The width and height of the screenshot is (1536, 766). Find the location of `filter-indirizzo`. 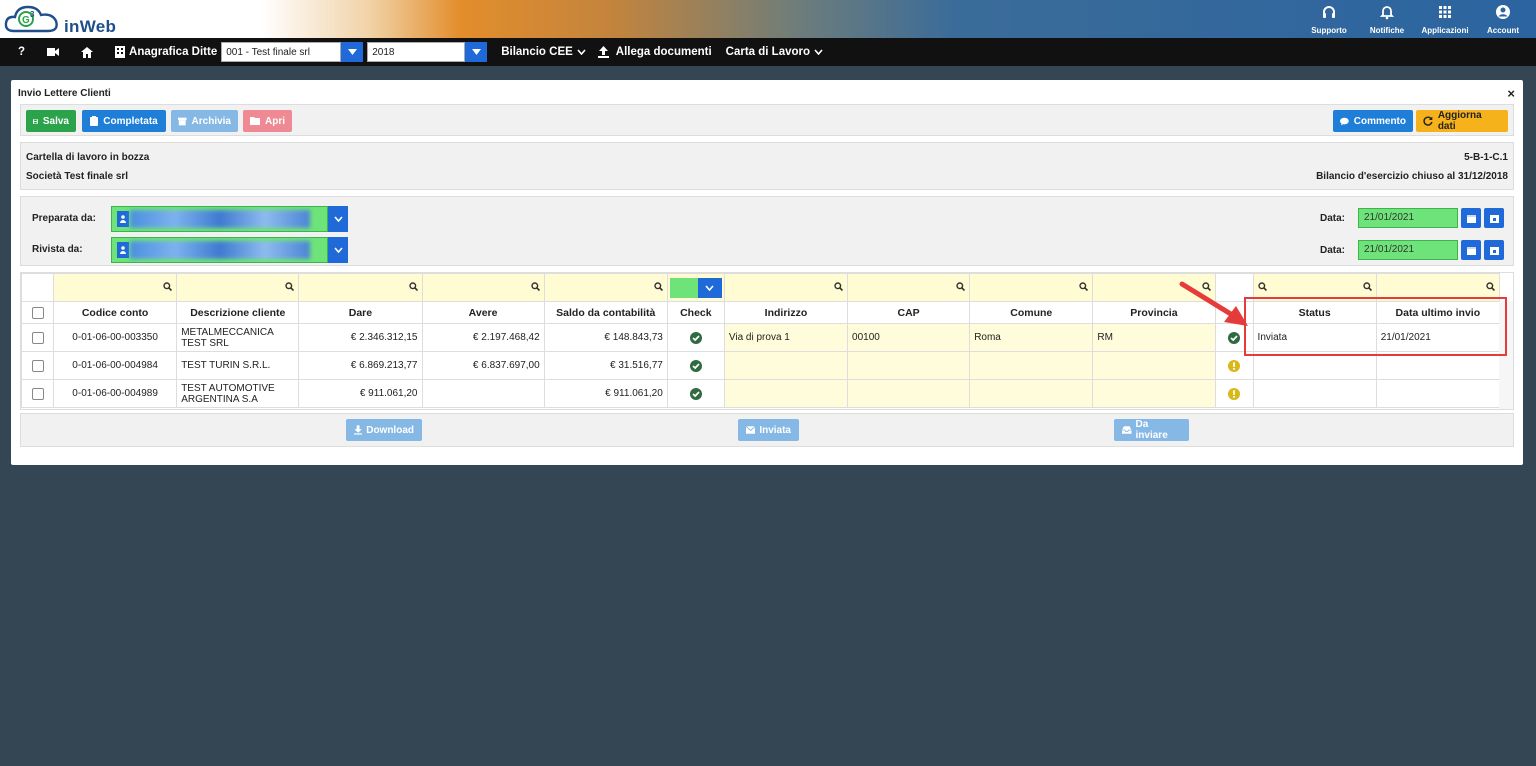

filter-indirizzo is located at coordinates (786, 287).